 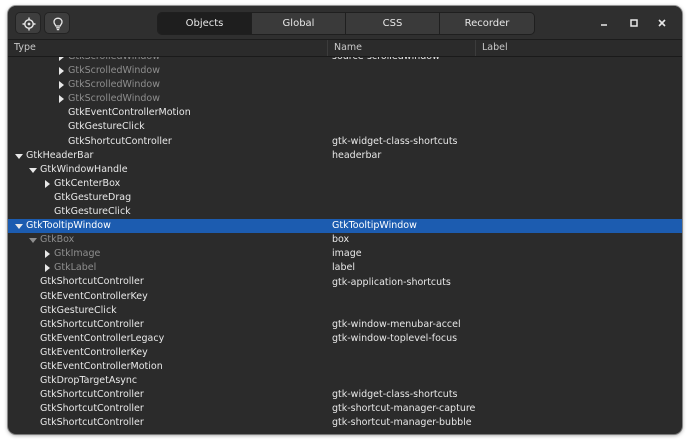 I want to click on type-cell: GtkDropTargetAsync, so click(x=82, y=381).